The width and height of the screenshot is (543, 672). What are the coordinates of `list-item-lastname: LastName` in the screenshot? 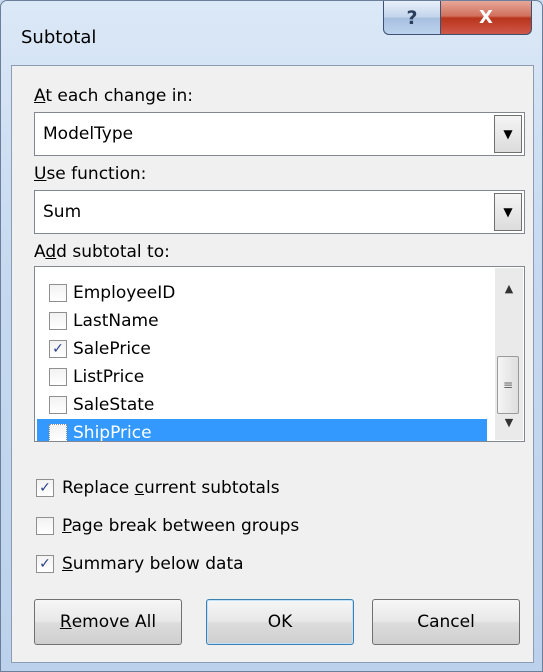 It's located at (262, 321).